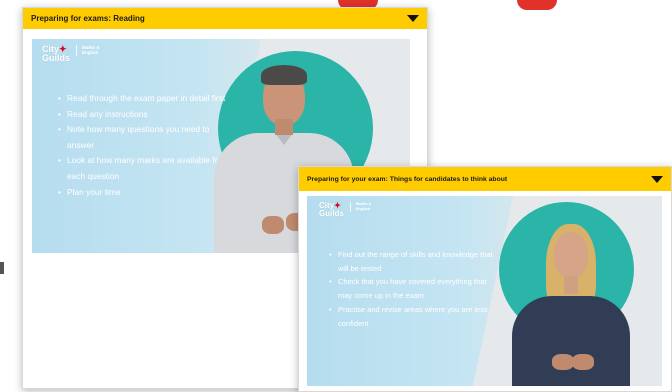 The image size is (672, 392). Describe the element at coordinates (2, 268) in the screenshot. I see `page-edge-mark` at that location.